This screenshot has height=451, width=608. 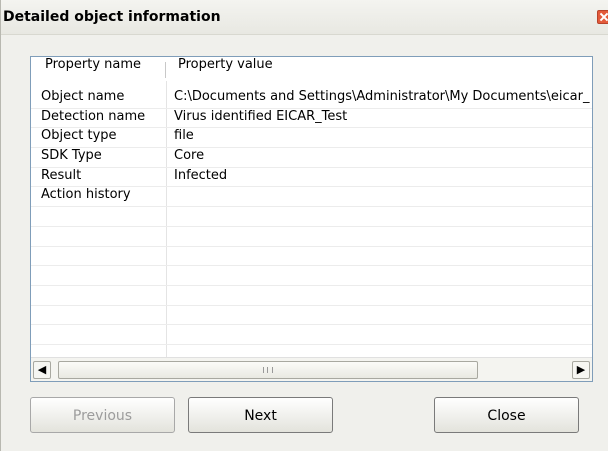 What do you see at coordinates (581, 370) in the screenshot?
I see `arrow-right-icon: ▶` at bounding box center [581, 370].